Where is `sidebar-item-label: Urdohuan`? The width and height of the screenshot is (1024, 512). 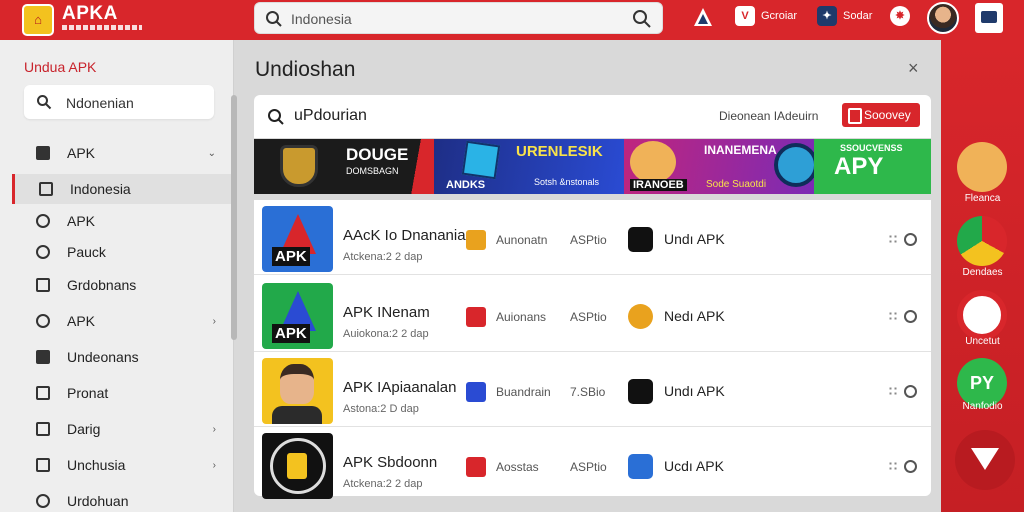
sidebar-item-label: Urdohuan is located at coordinates (98, 501).